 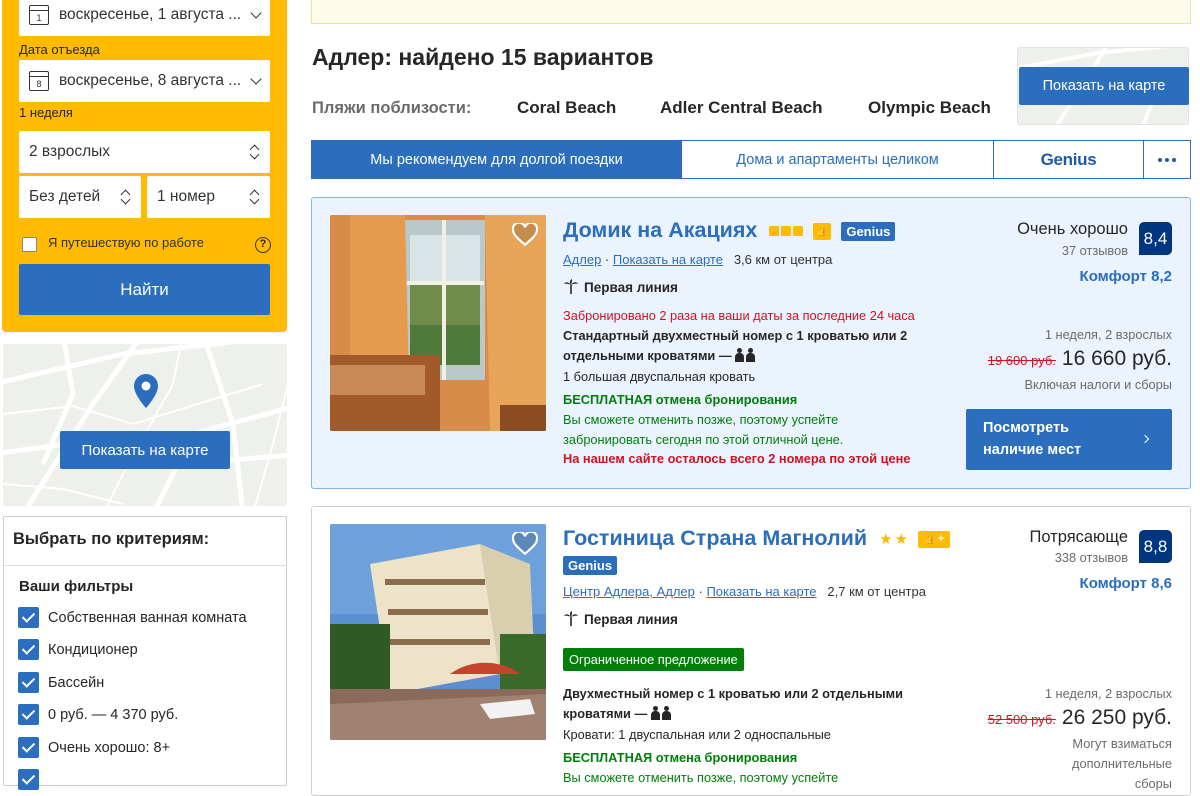 I want to click on map-preview: Показать на карте, so click(x=145, y=425).